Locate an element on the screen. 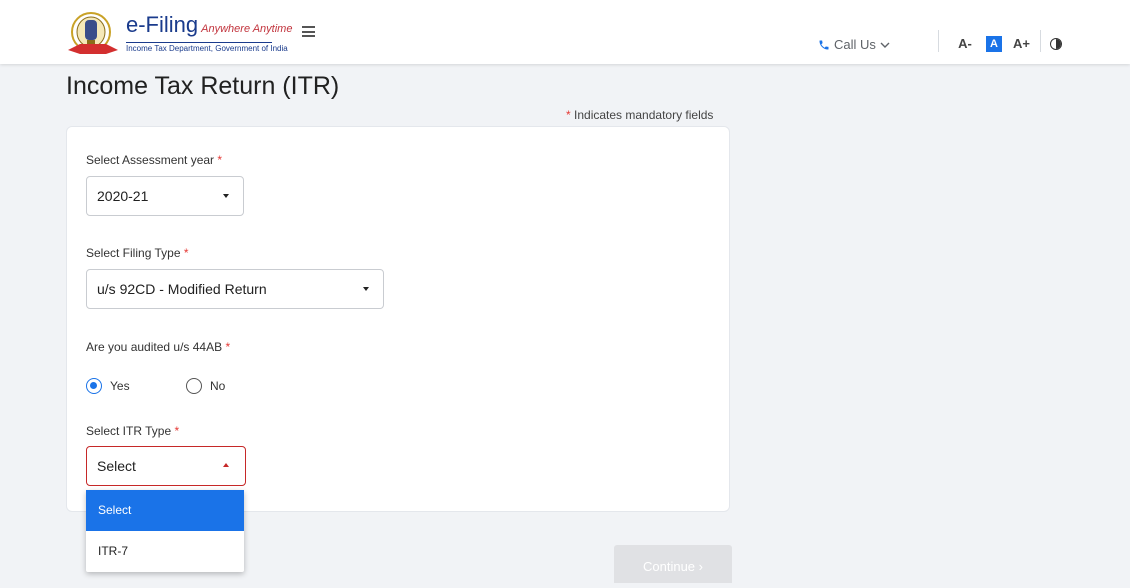  call-us-dropdown: Call Us is located at coordinates (854, 44).